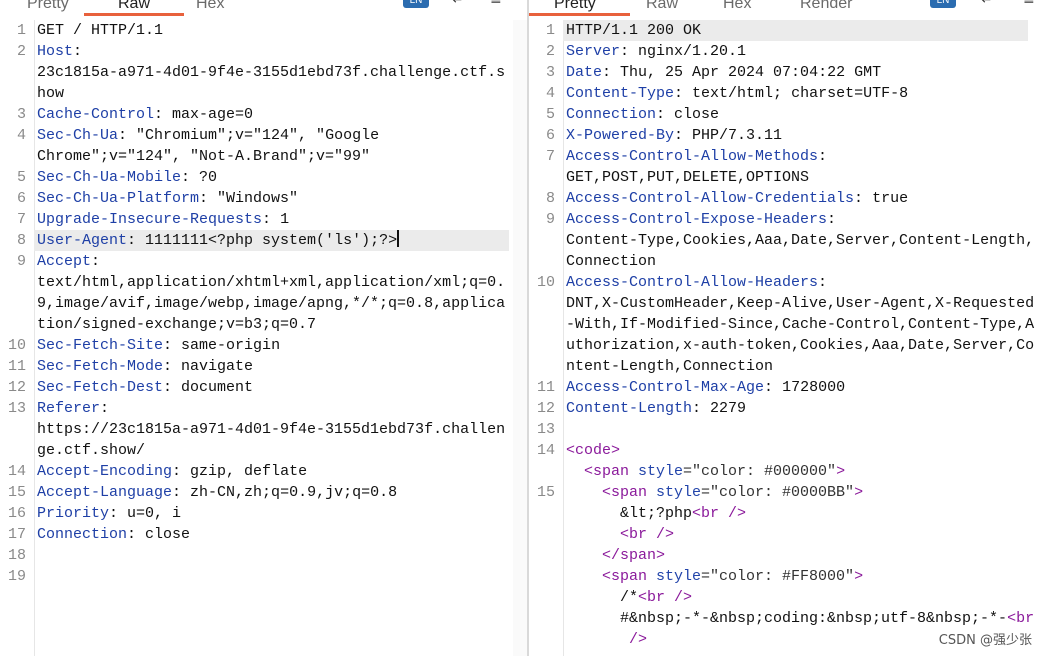 Image resolution: width=1046 pixels, height=656 pixels. I want to click on line-text: Access-Control-Max-Age: 1728000, so click(705, 387).